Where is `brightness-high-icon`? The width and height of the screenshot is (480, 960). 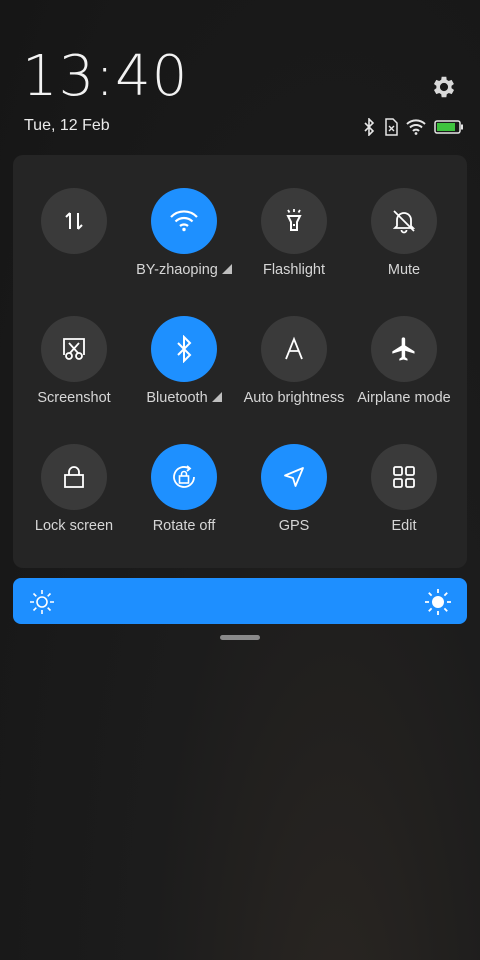
brightness-high-icon is located at coordinates (438, 602).